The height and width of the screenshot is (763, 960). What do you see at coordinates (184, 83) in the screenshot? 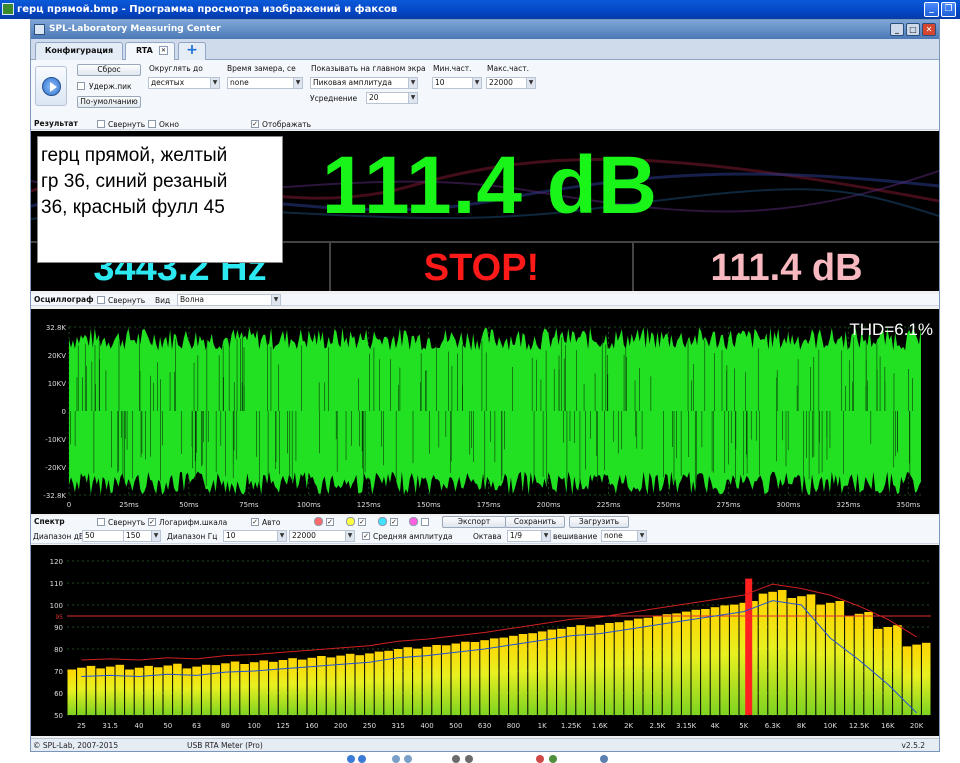
I see `round-select: десятых ▼` at bounding box center [184, 83].